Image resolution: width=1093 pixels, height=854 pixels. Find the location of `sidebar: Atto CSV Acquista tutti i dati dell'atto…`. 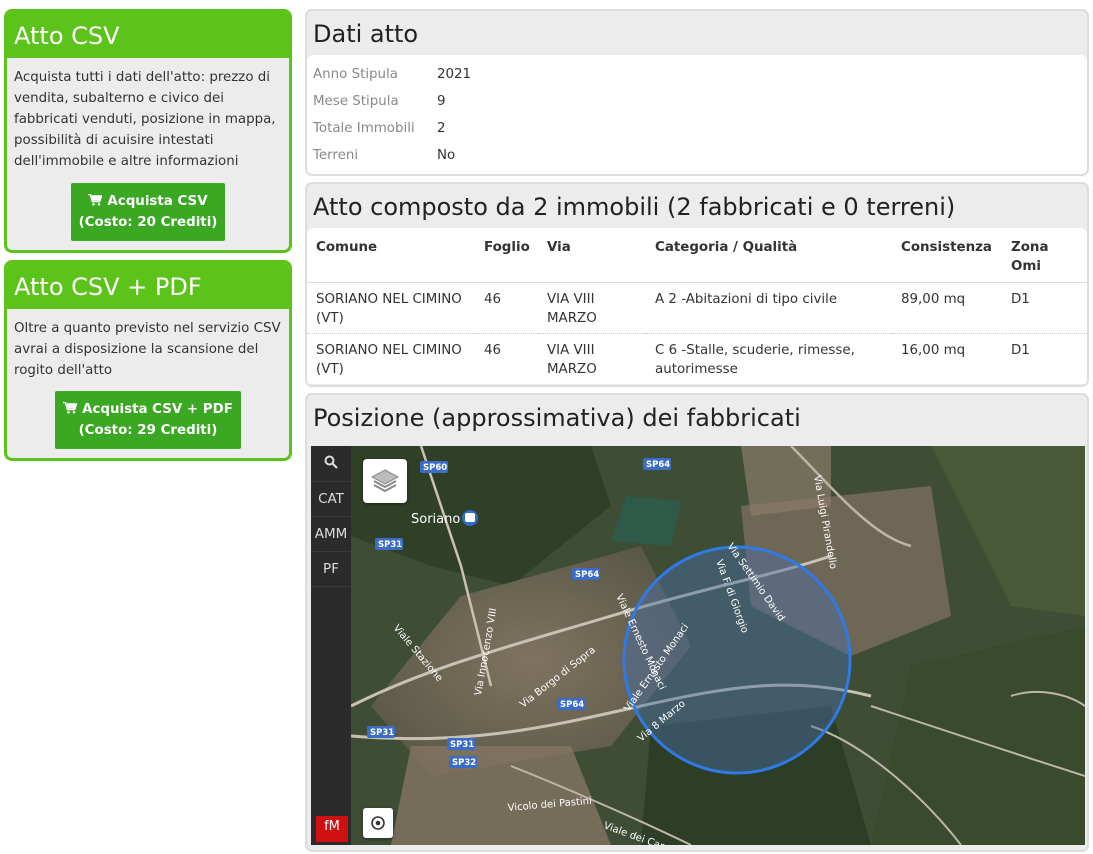

sidebar: Atto CSV Acquista tutti i dati dell'atto… is located at coordinates (148, 238).